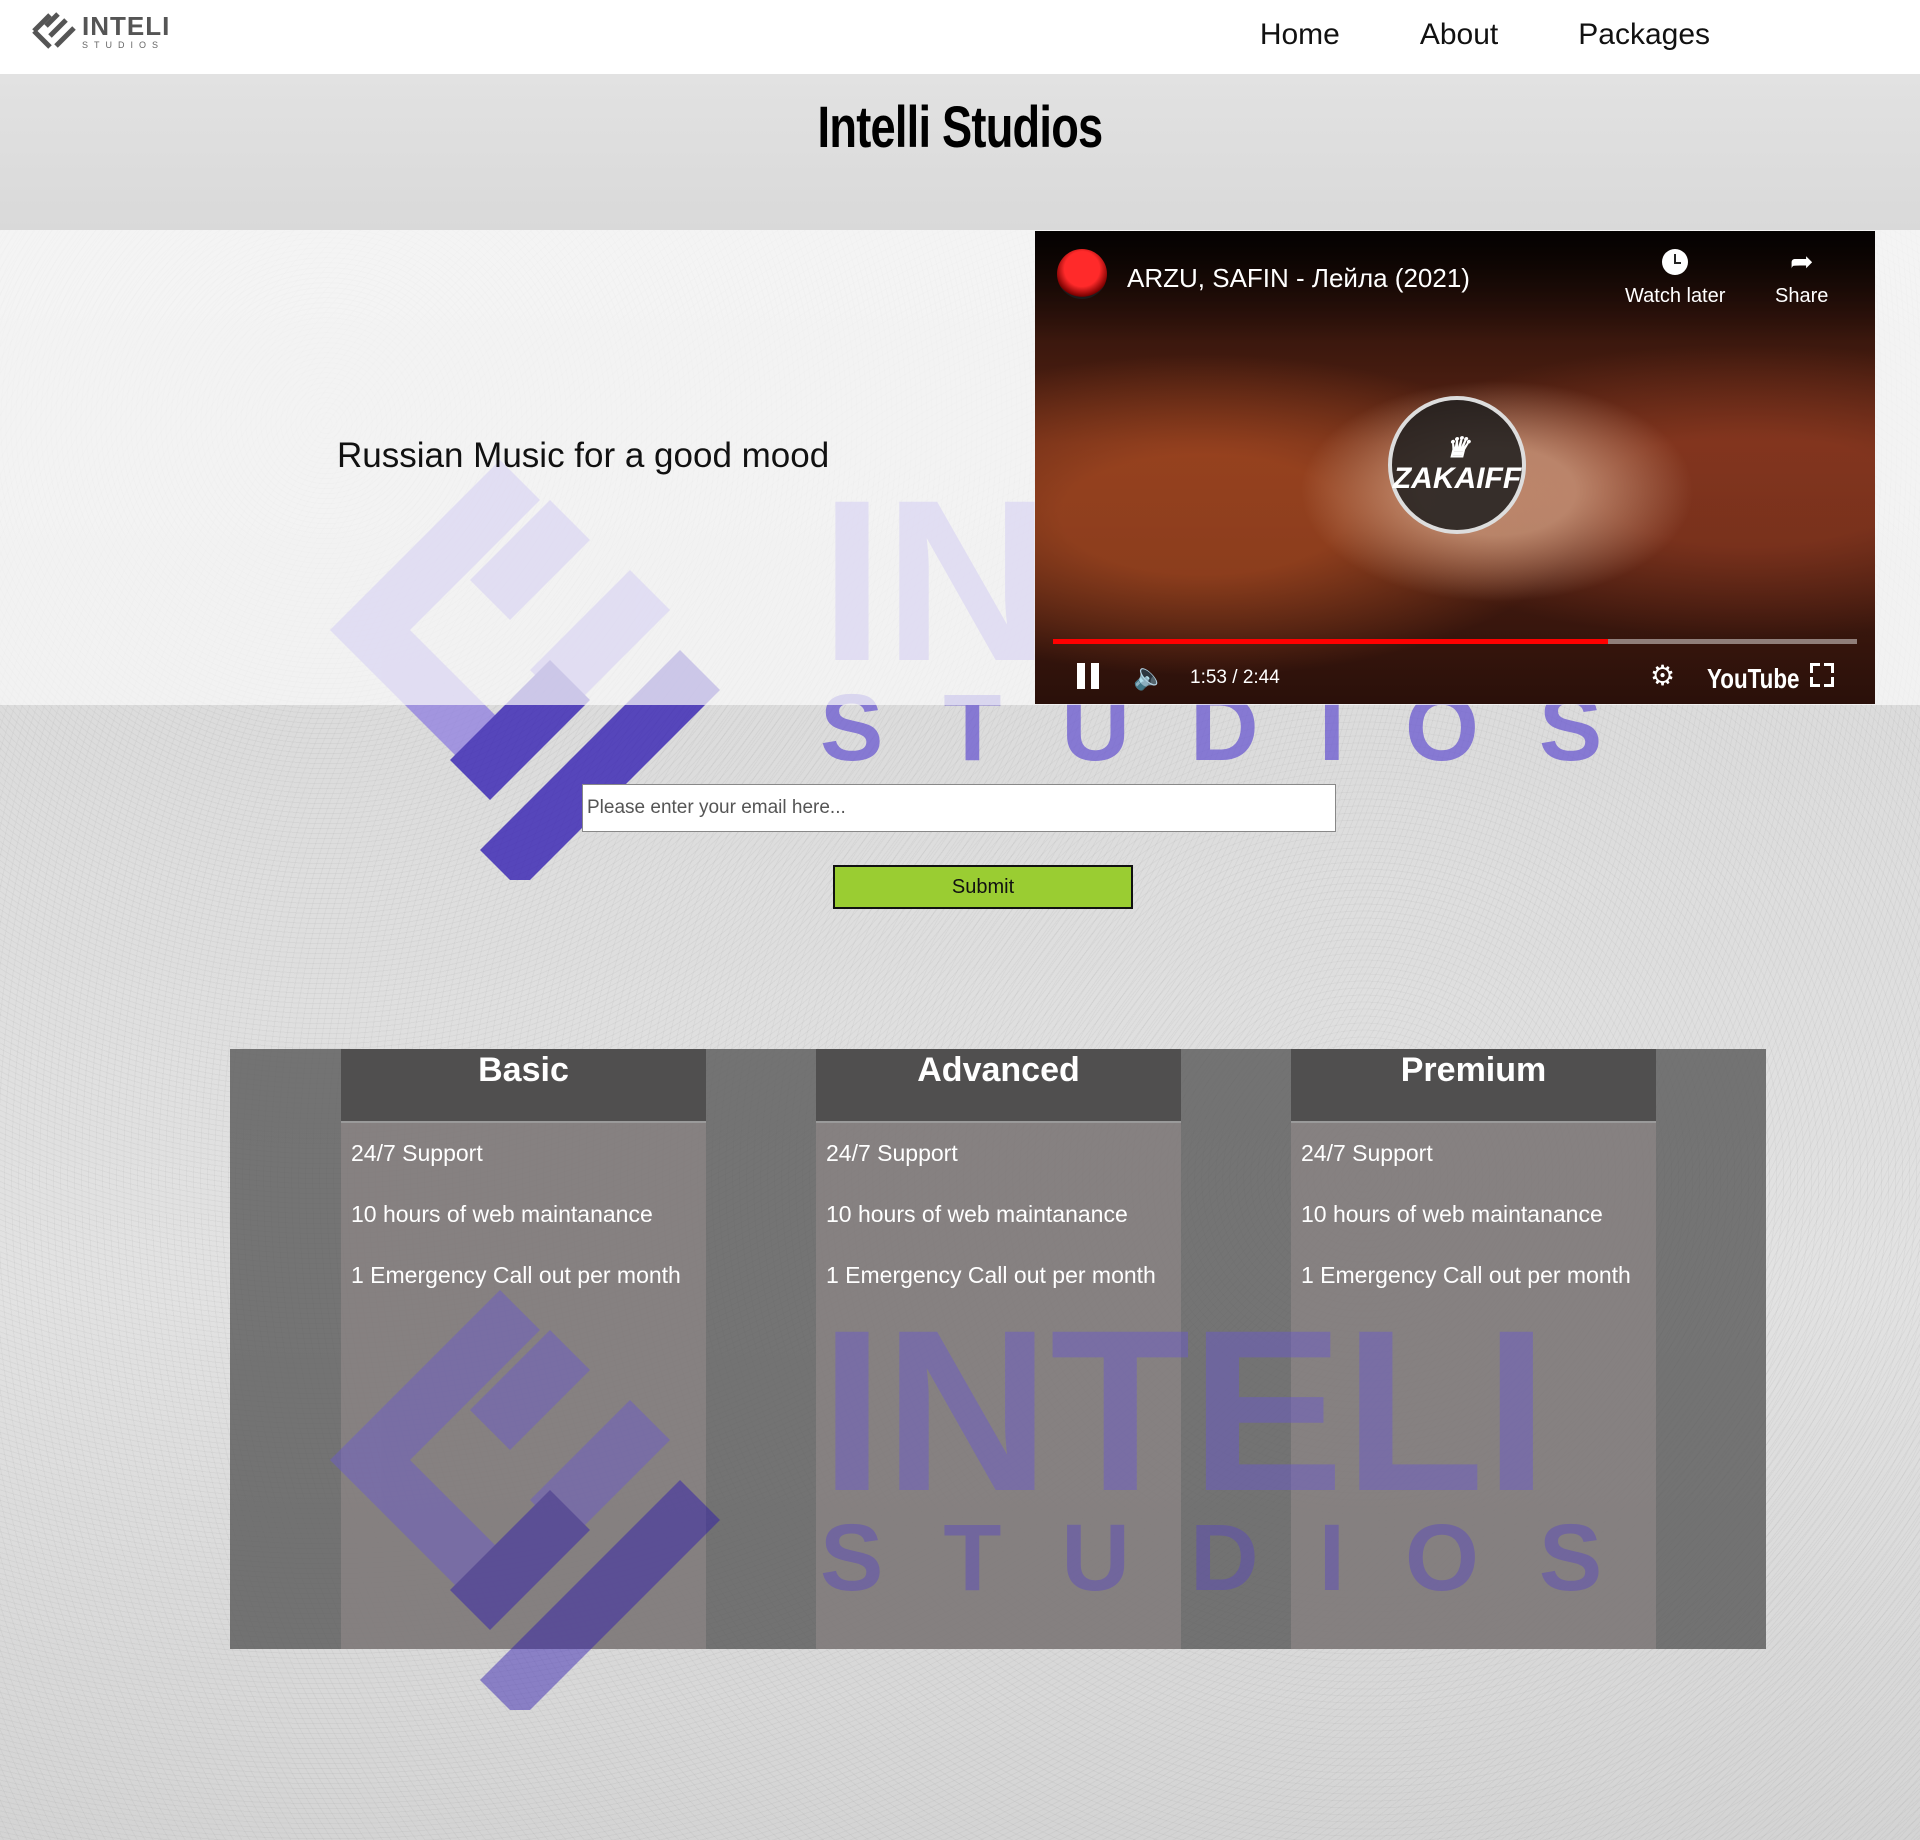 This screenshot has height=1840, width=1920. What do you see at coordinates (959, 808) in the screenshot?
I see `email-input` at bounding box center [959, 808].